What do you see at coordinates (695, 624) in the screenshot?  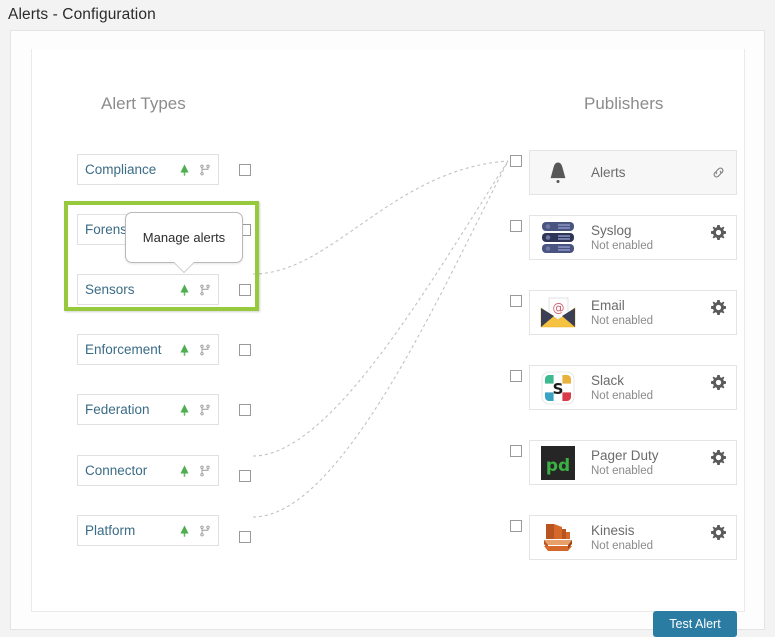 I see `test-alert-button: Test Alert` at bounding box center [695, 624].